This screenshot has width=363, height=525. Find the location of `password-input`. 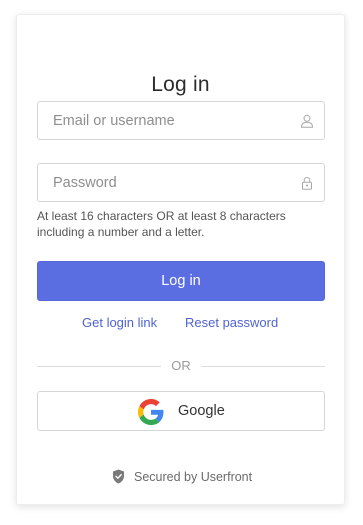

password-input is located at coordinates (181, 182).